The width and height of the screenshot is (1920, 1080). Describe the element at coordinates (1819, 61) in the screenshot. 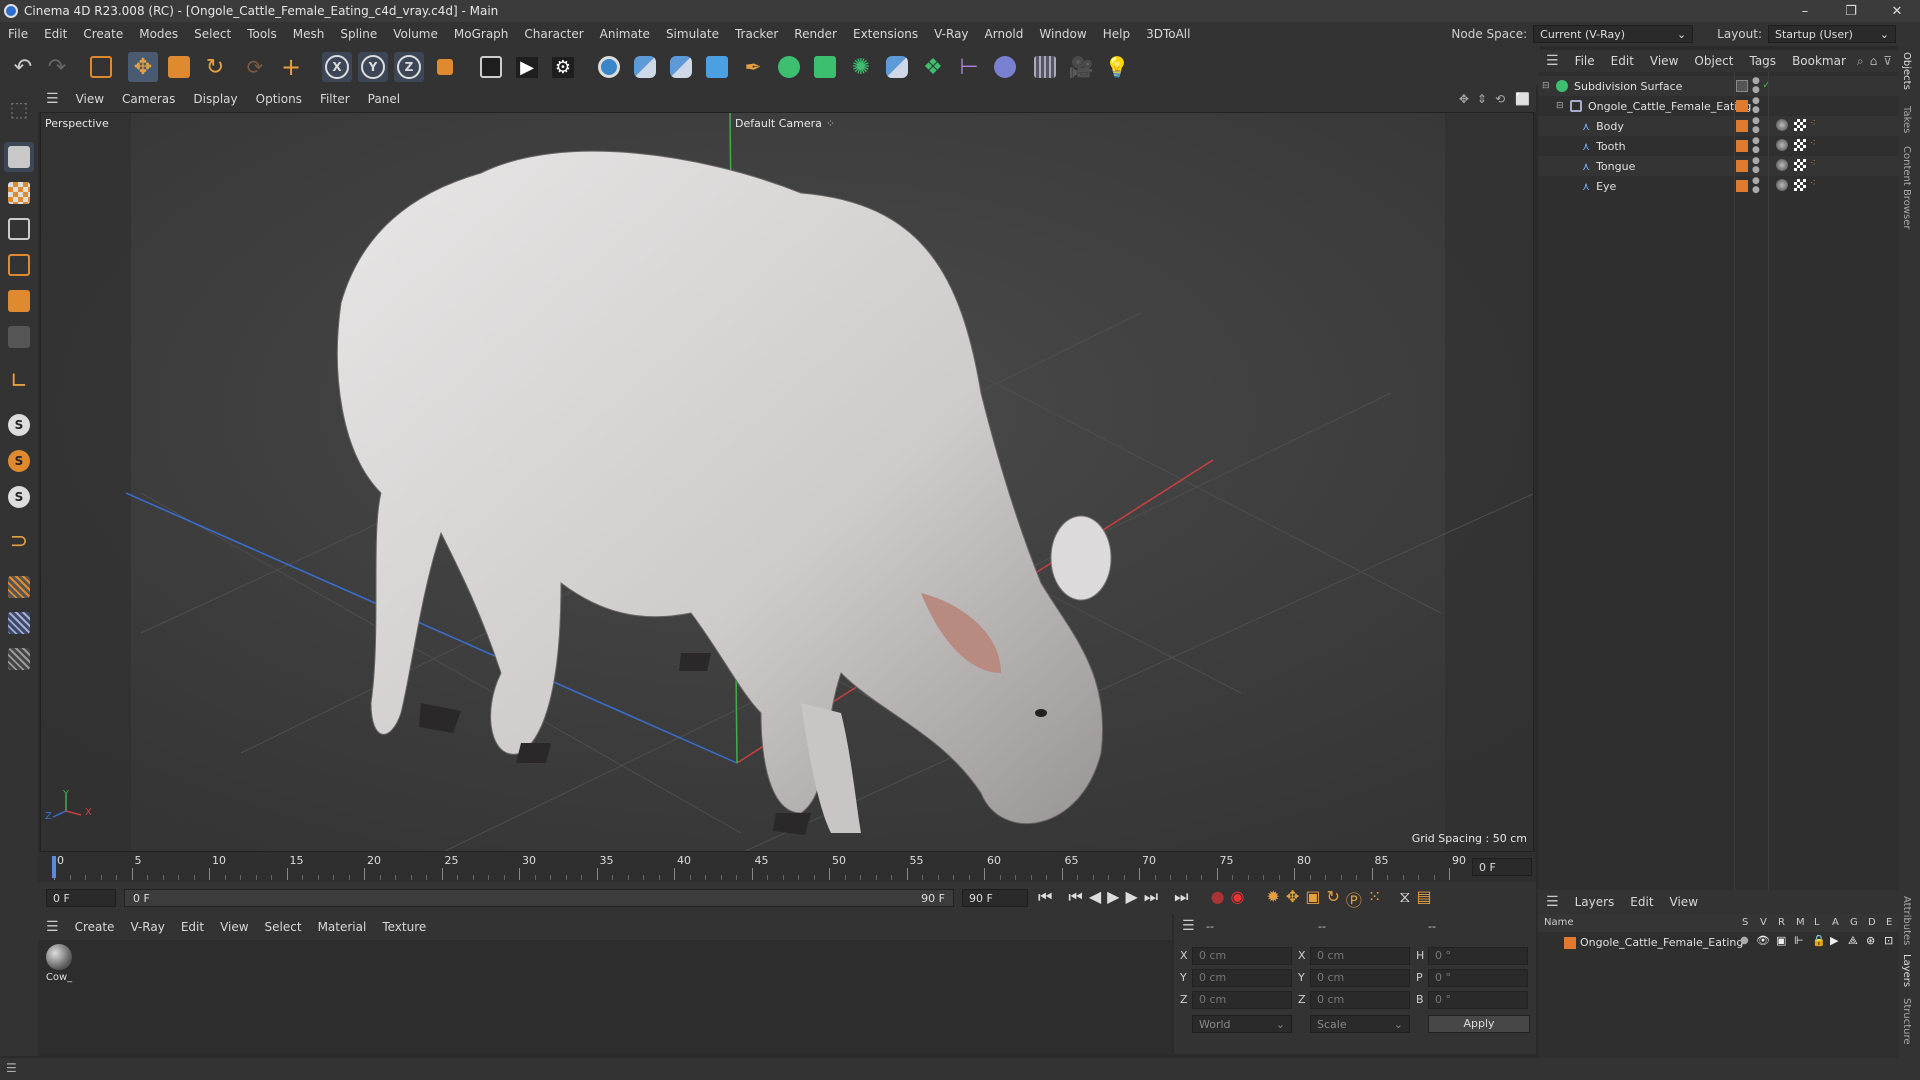

I see `object-menu-bookmarks: Bookmar` at that location.